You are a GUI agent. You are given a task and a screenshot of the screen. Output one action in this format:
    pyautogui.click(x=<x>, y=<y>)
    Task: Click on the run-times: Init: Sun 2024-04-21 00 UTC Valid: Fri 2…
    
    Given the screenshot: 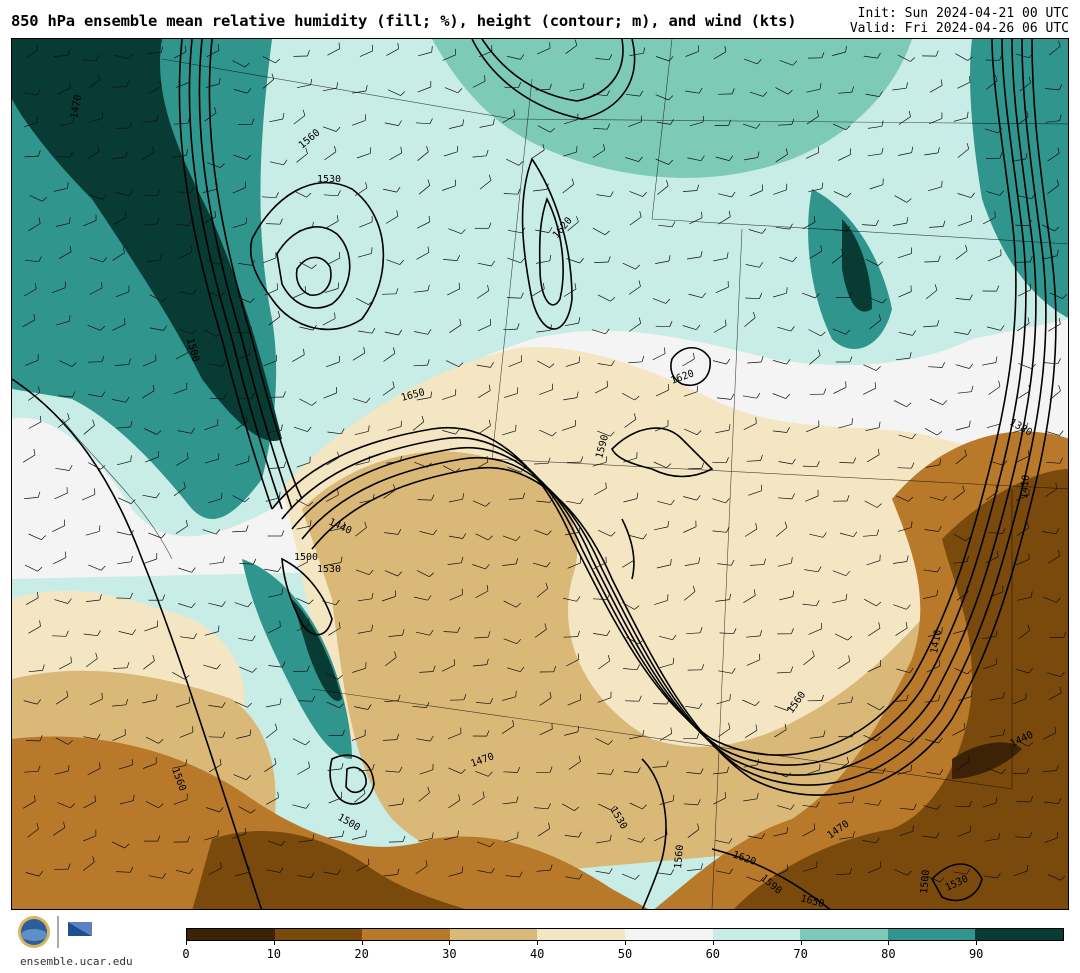 What is the action you would take?
    pyautogui.click(x=959, y=21)
    